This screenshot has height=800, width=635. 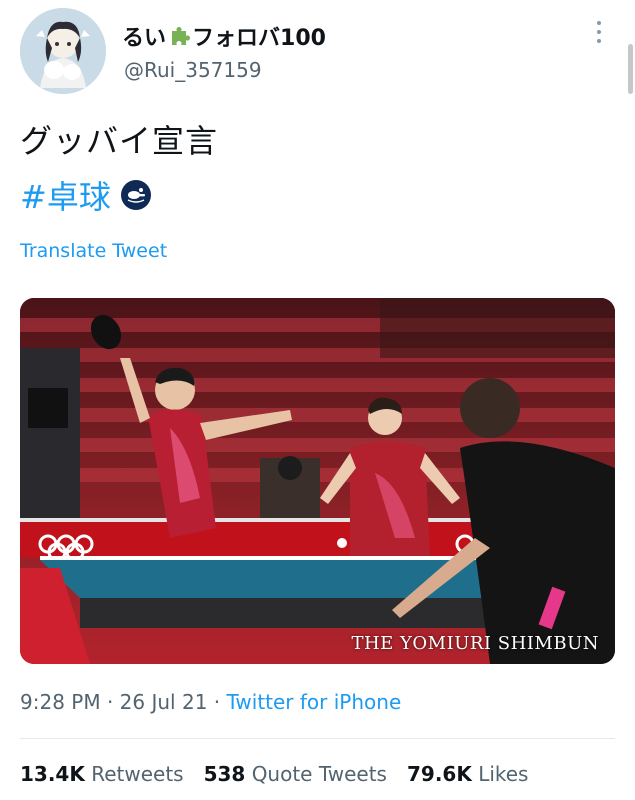 I want to click on avatar-illustration, so click(x=63, y=51).